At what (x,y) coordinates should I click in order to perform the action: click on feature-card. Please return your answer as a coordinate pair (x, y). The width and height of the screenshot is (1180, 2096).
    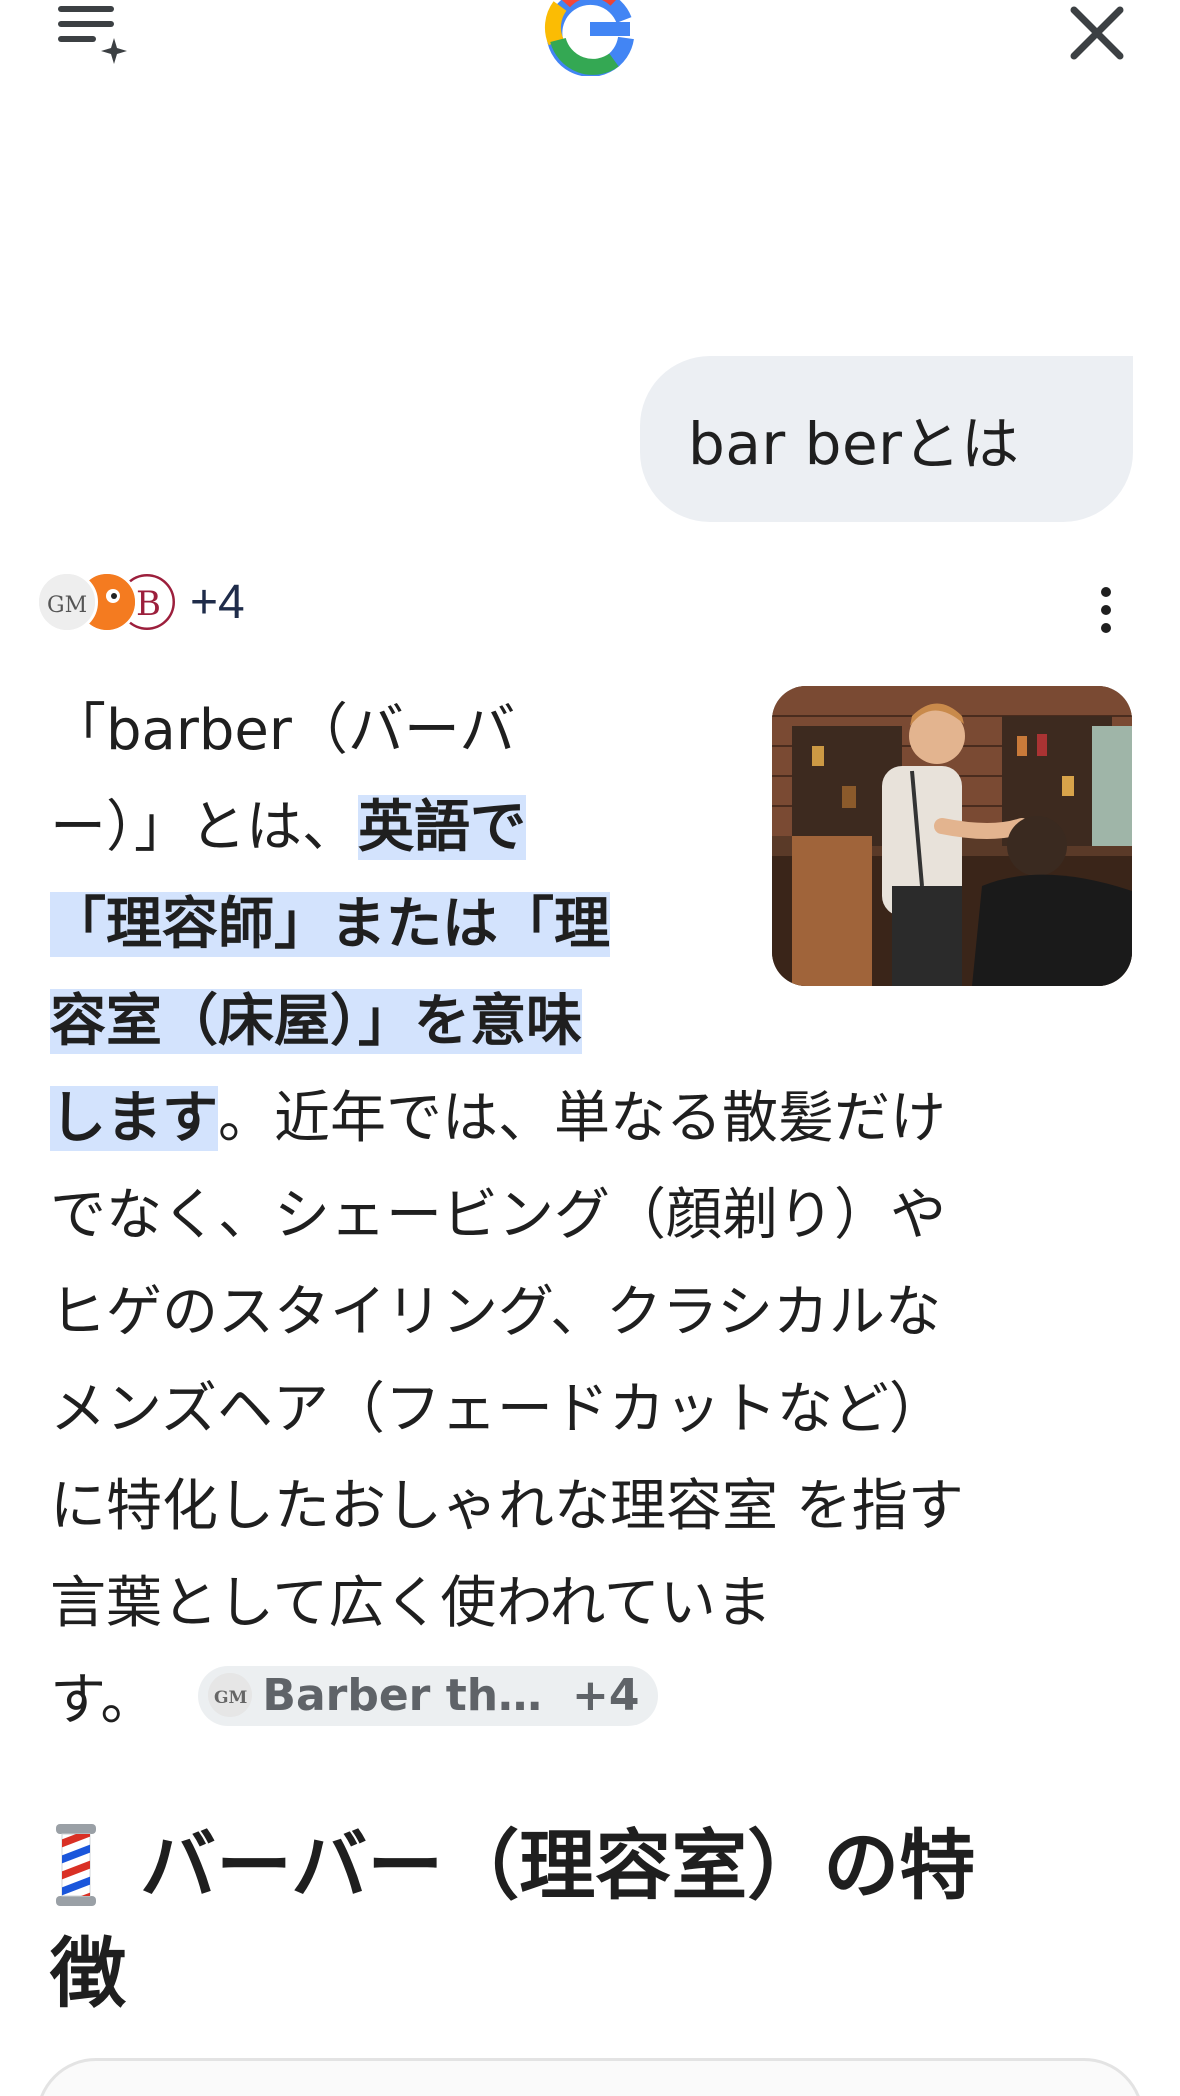
    Looking at the image, I should click on (590, 2077).